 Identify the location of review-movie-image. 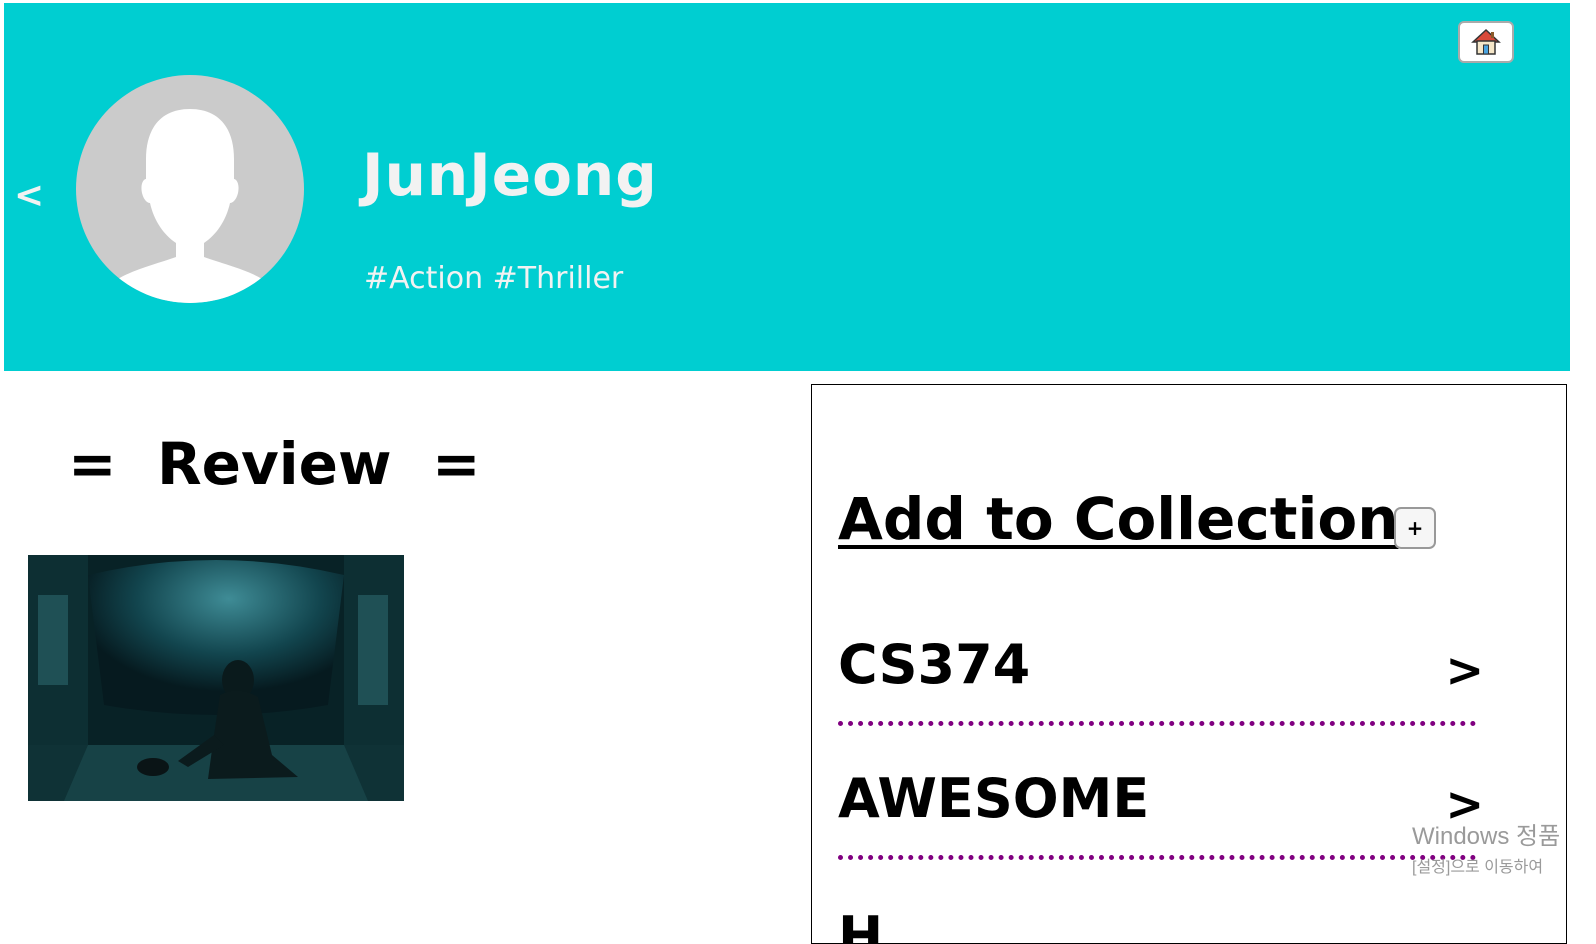
(216, 678).